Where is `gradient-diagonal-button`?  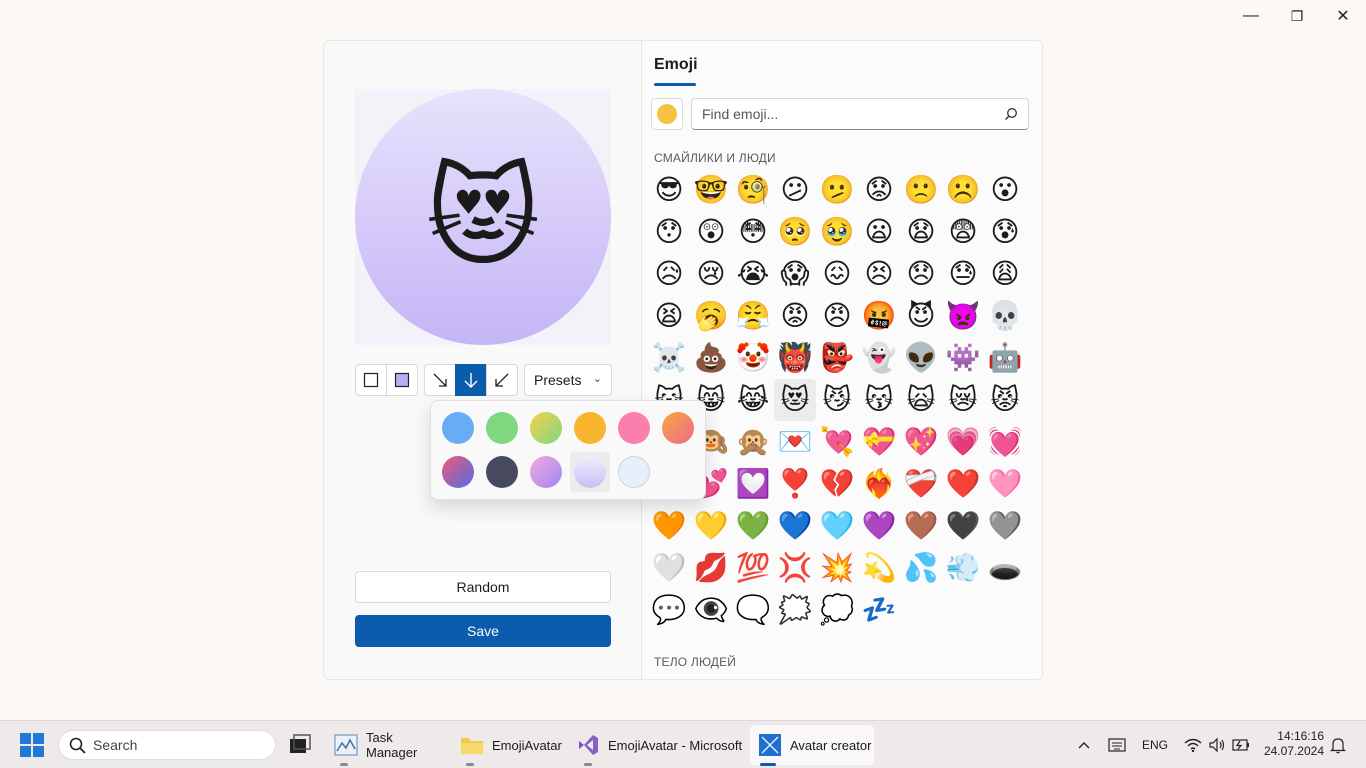
gradient-diagonal-button is located at coordinates (440, 380).